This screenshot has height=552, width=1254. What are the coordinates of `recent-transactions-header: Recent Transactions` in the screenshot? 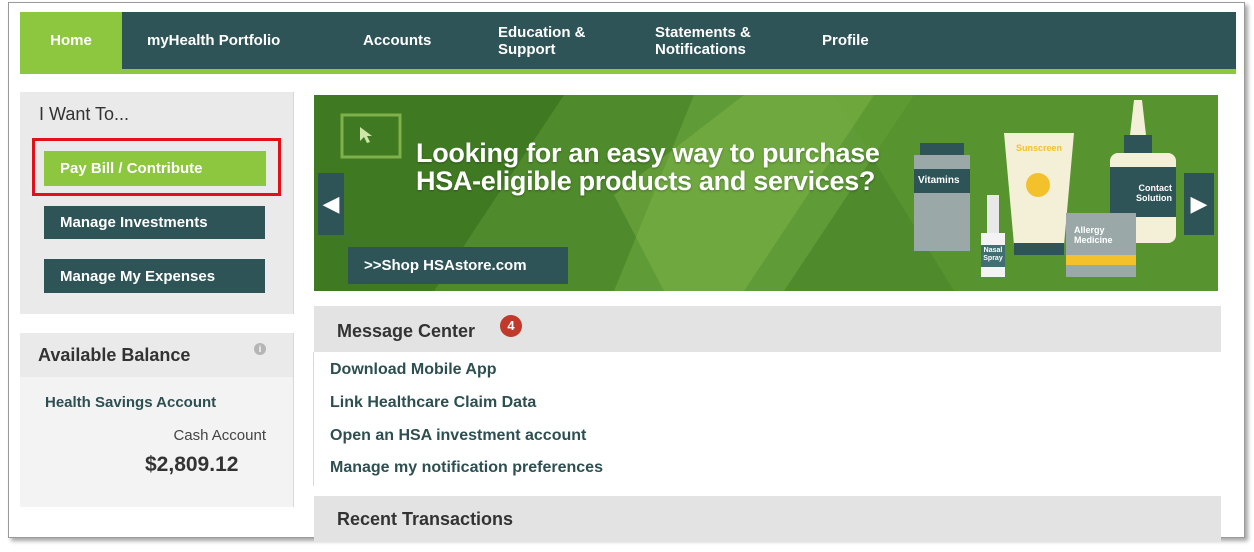 It's located at (767, 519).